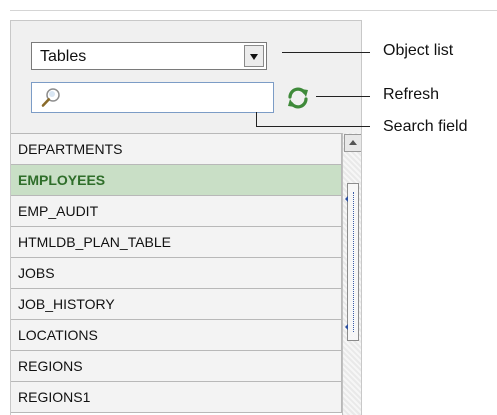  I want to click on dropdown-button, so click(254, 56).